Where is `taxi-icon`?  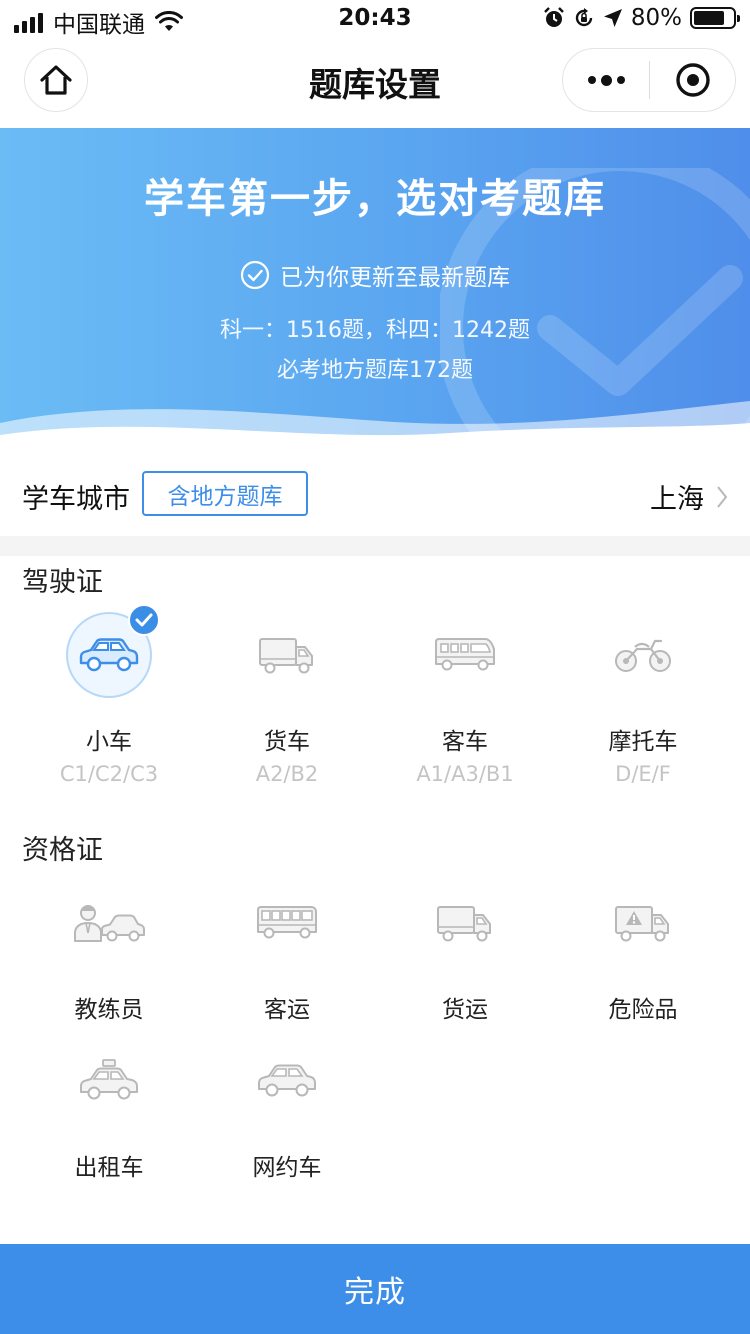
taxi-icon is located at coordinates (109, 1079).